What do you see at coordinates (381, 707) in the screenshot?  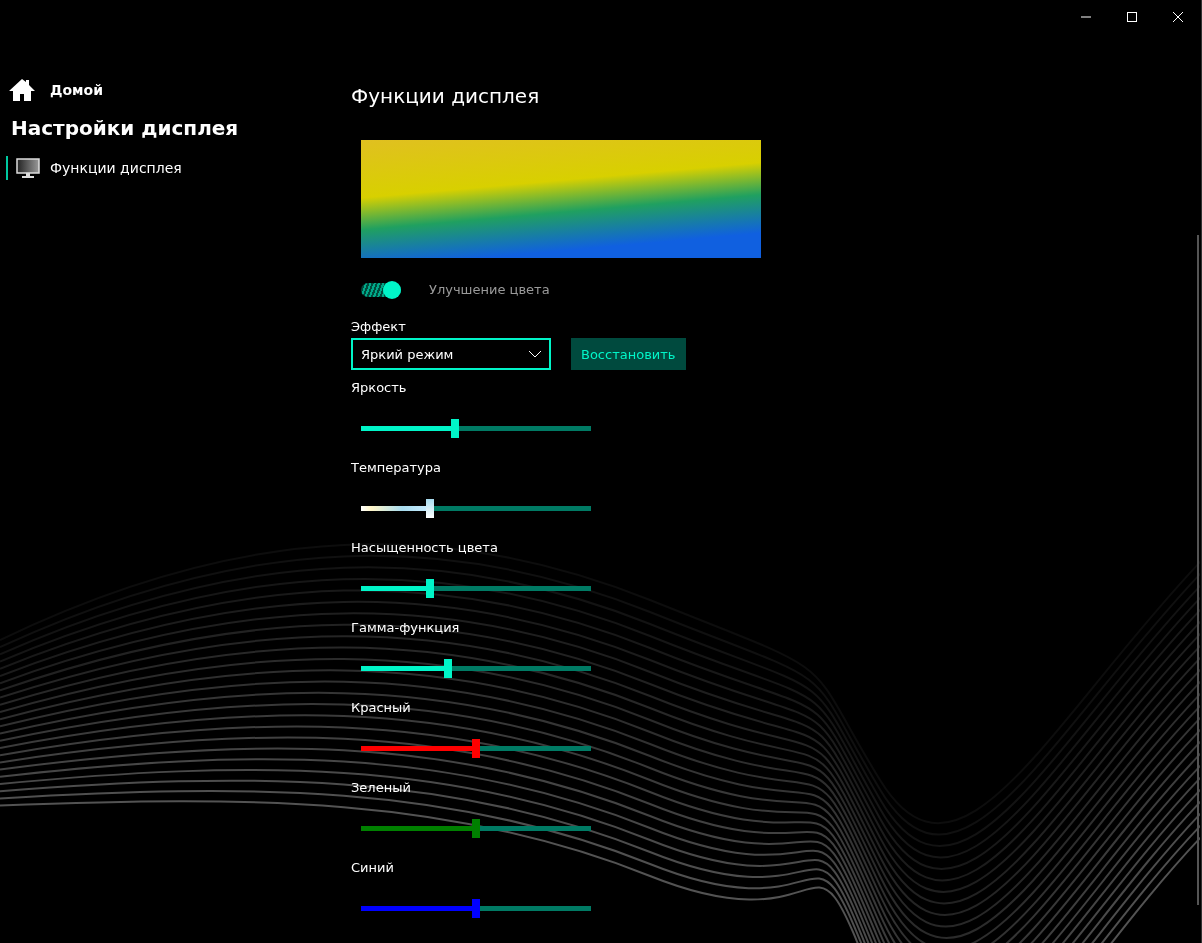 I see `slider-label: Красный` at bounding box center [381, 707].